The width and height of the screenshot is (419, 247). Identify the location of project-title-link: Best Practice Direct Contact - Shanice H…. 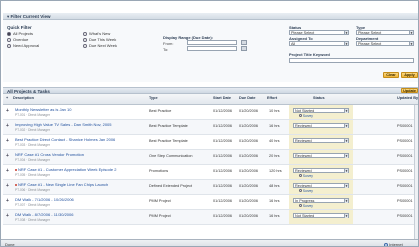
(65, 139).